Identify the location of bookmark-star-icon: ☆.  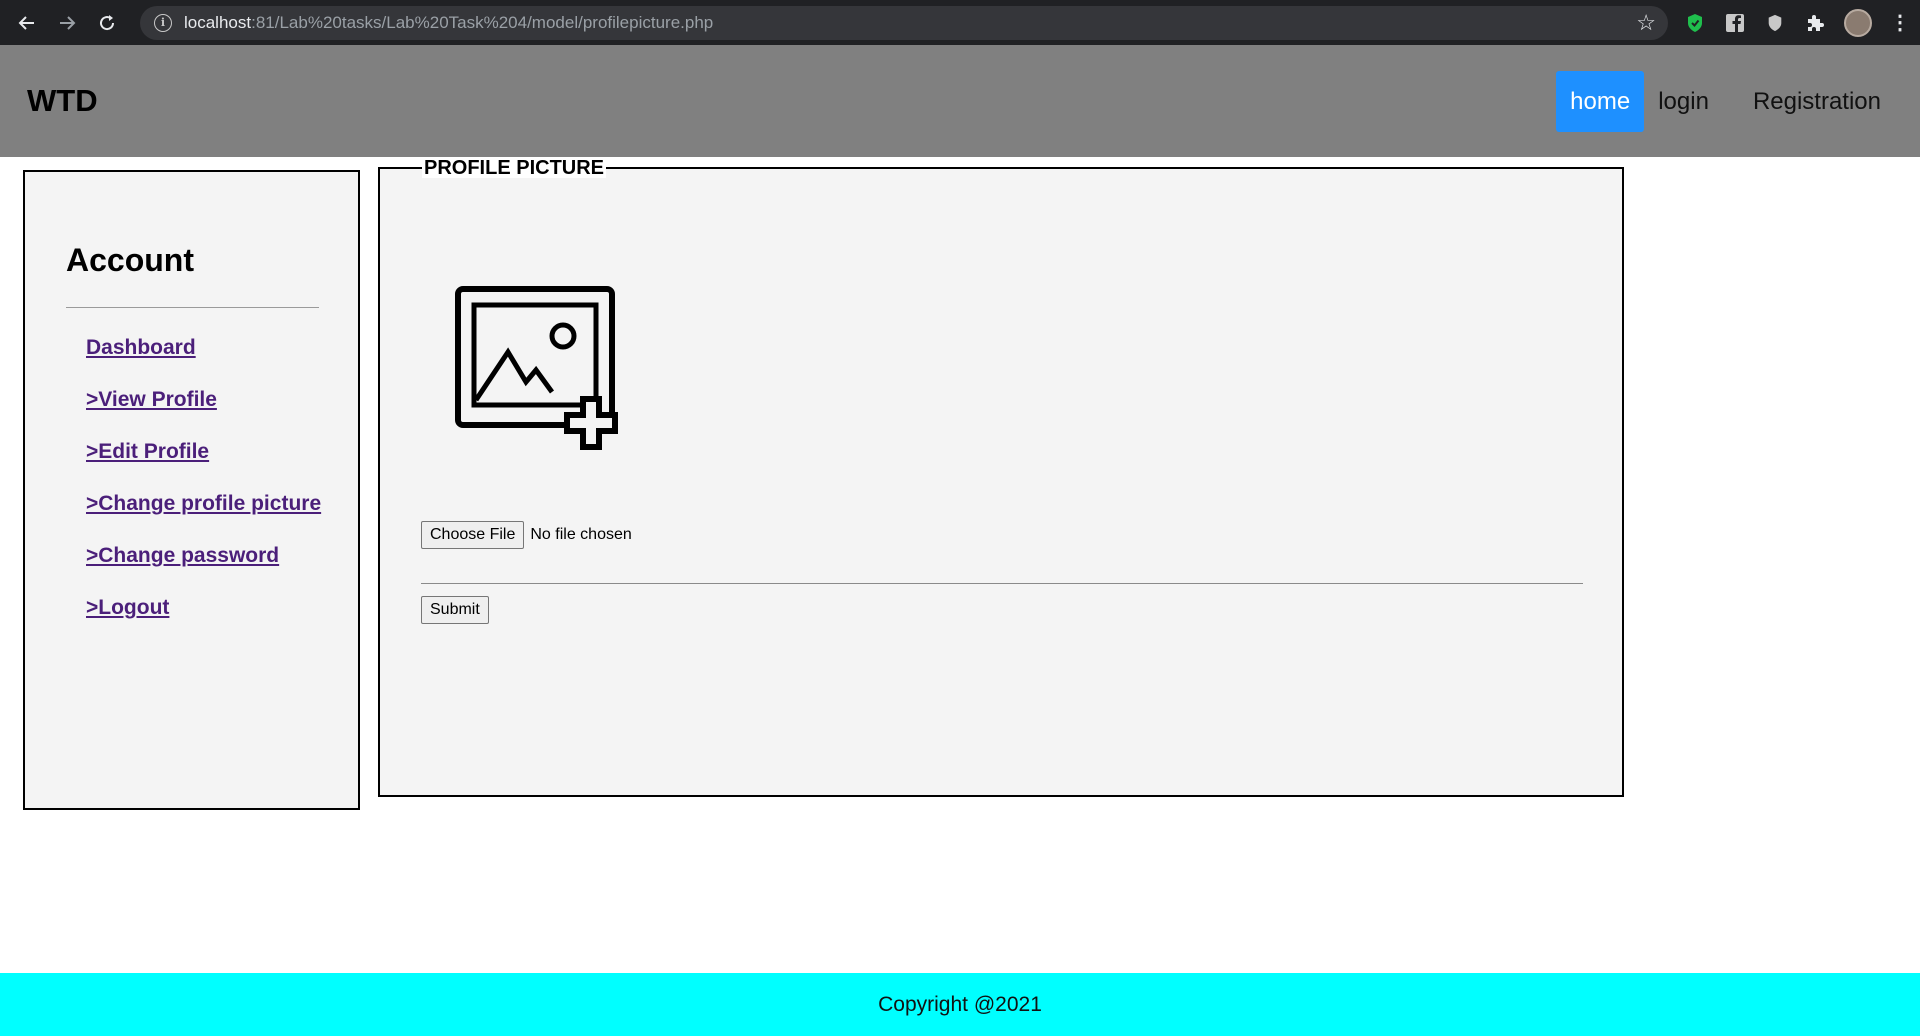
(1646, 22).